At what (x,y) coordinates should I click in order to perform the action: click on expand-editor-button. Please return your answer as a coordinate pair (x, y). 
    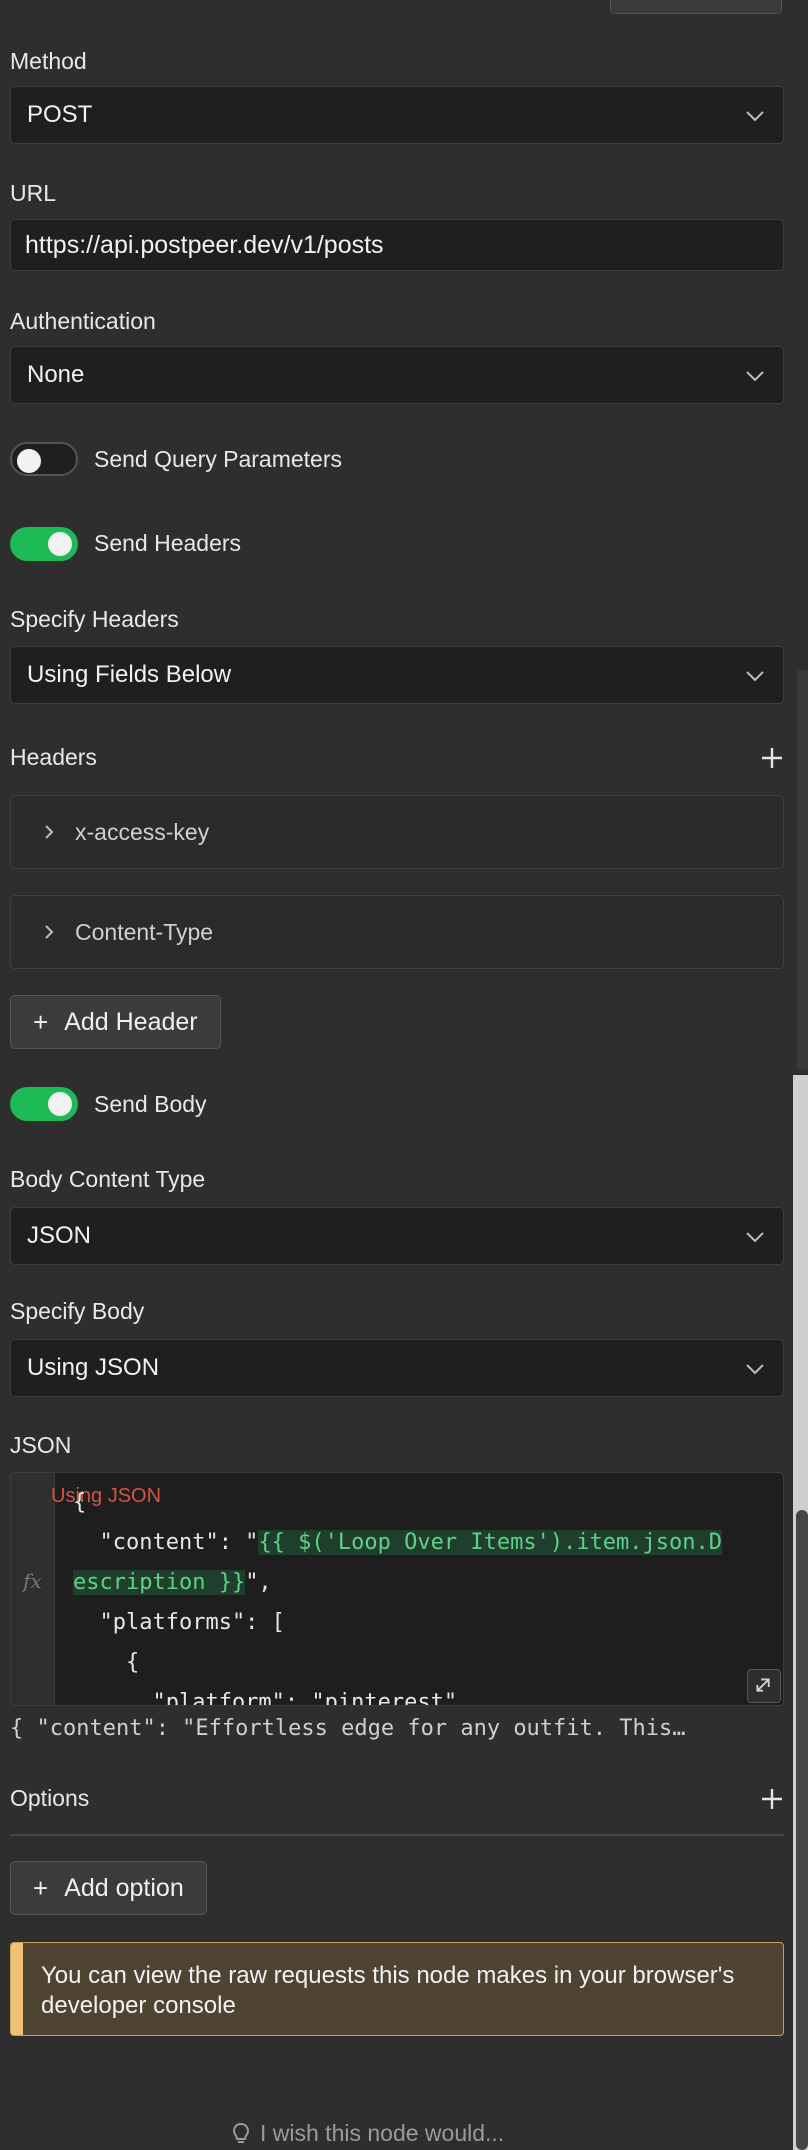
    Looking at the image, I should click on (764, 1686).